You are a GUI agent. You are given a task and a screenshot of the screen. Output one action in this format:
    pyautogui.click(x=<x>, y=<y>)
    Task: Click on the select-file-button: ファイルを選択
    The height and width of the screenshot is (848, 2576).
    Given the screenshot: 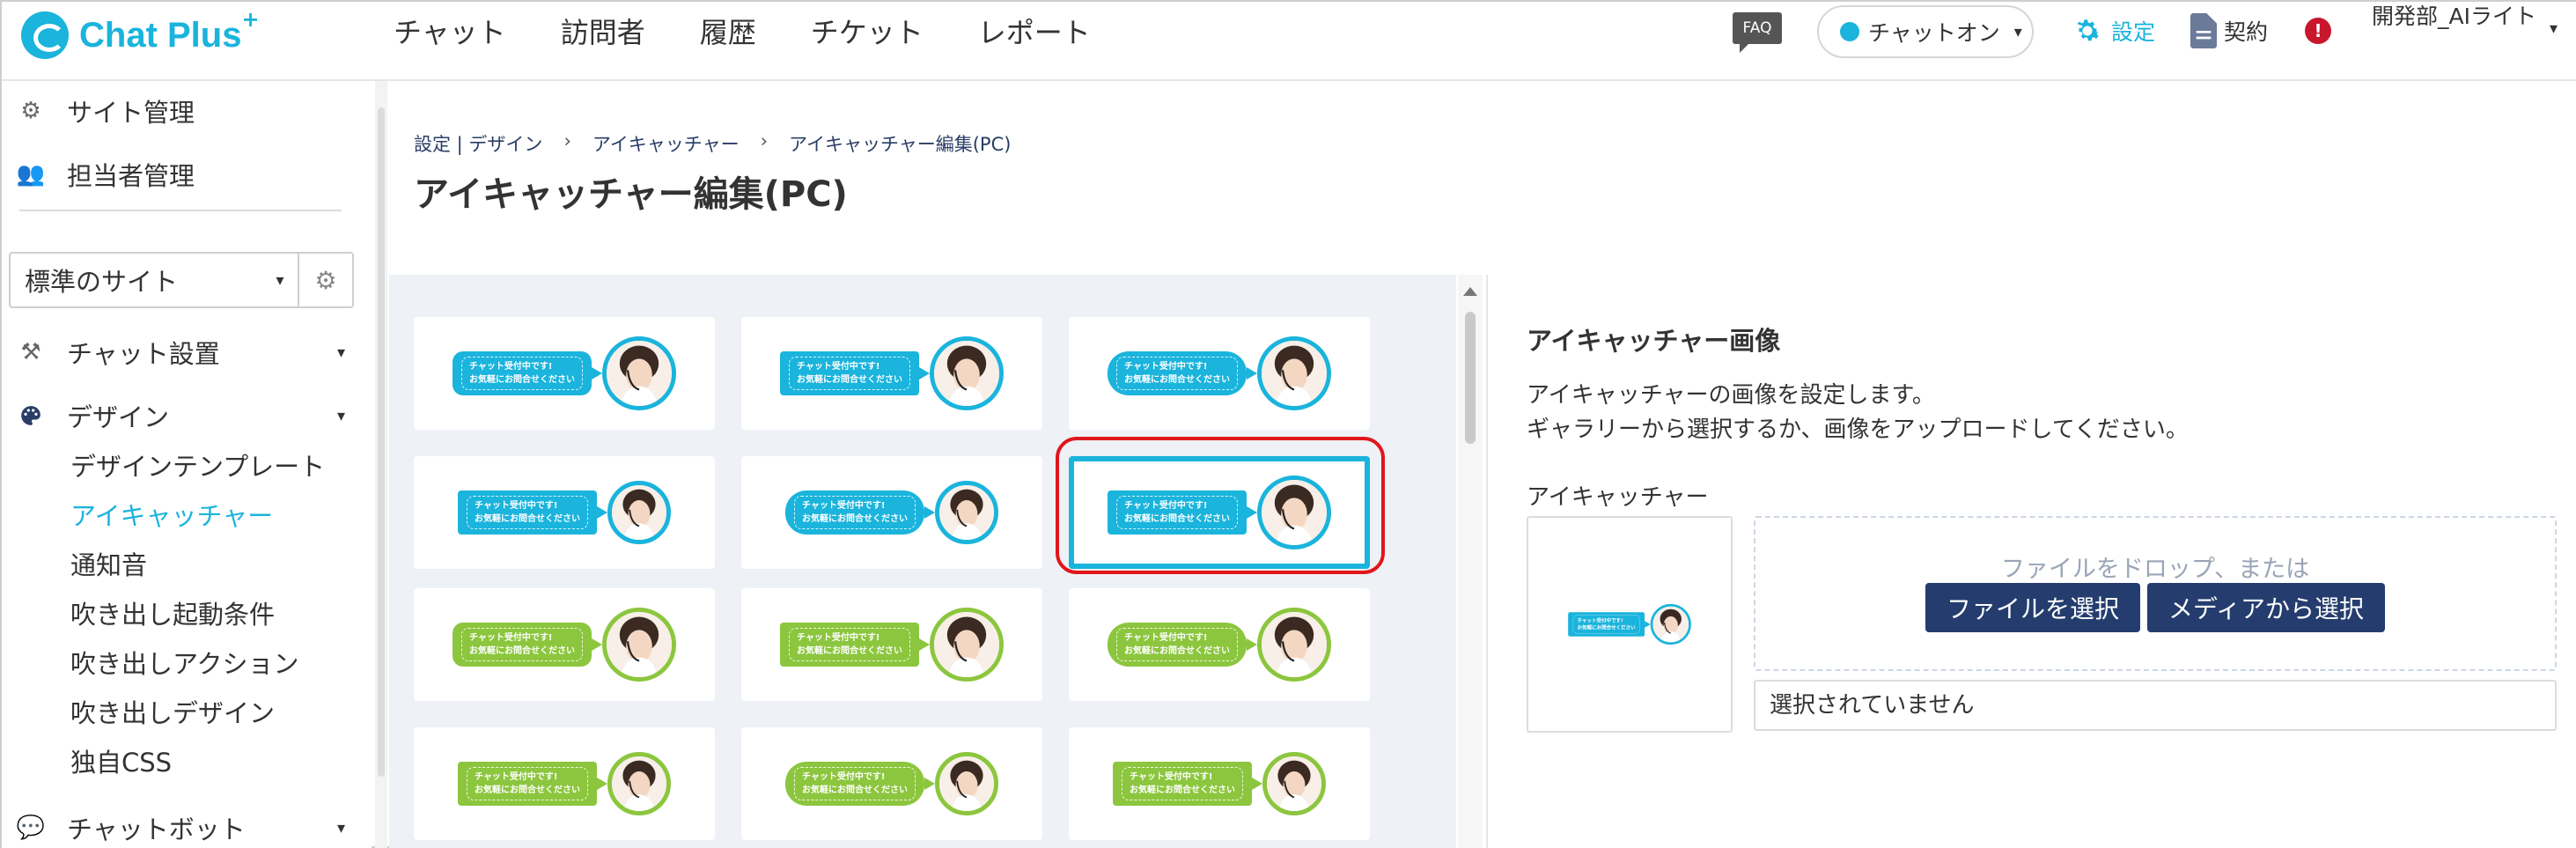 What is the action you would take?
    pyautogui.click(x=2033, y=608)
    